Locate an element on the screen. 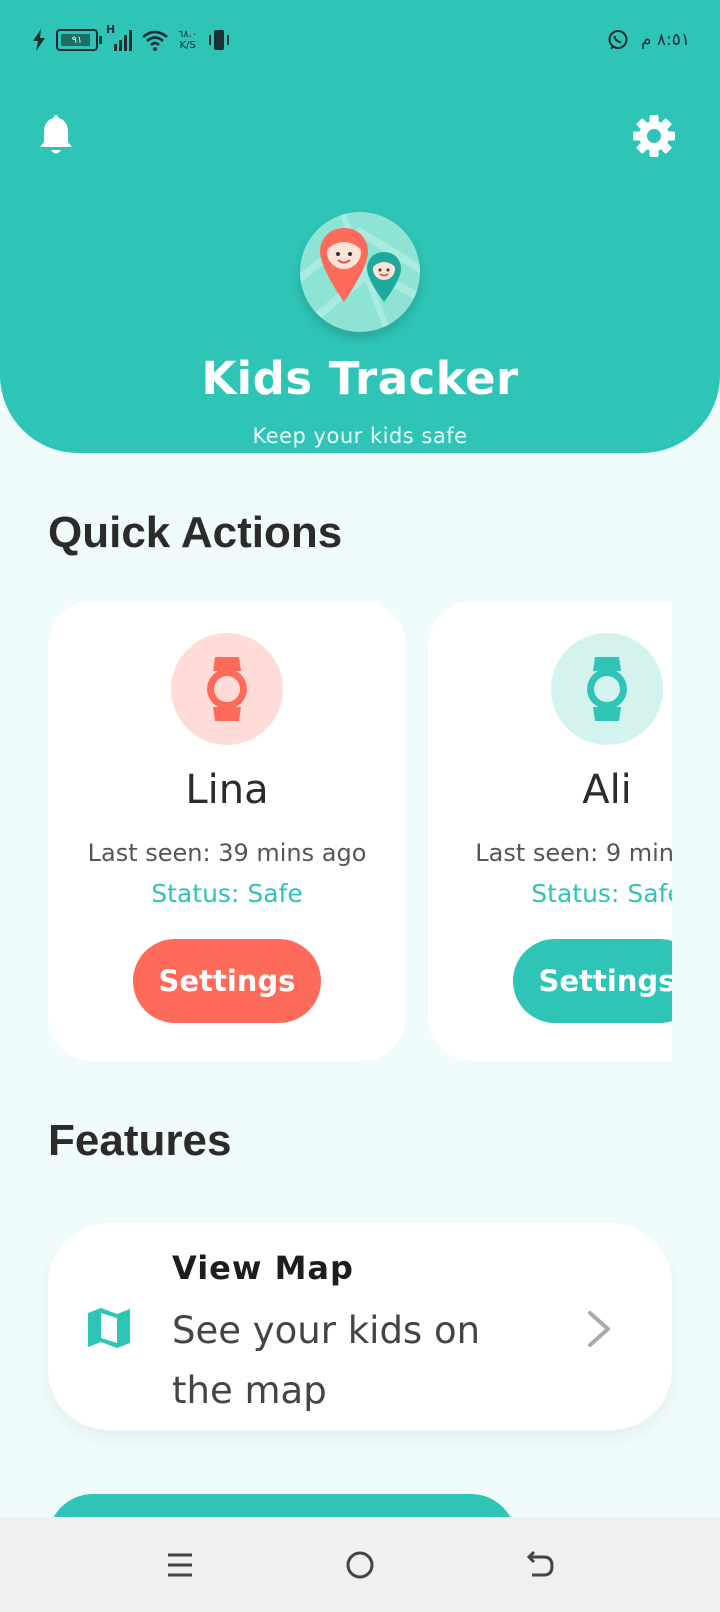 This screenshot has height=1612, width=720. net-speed-value: ٦٨.٠ is located at coordinates (188, 34).